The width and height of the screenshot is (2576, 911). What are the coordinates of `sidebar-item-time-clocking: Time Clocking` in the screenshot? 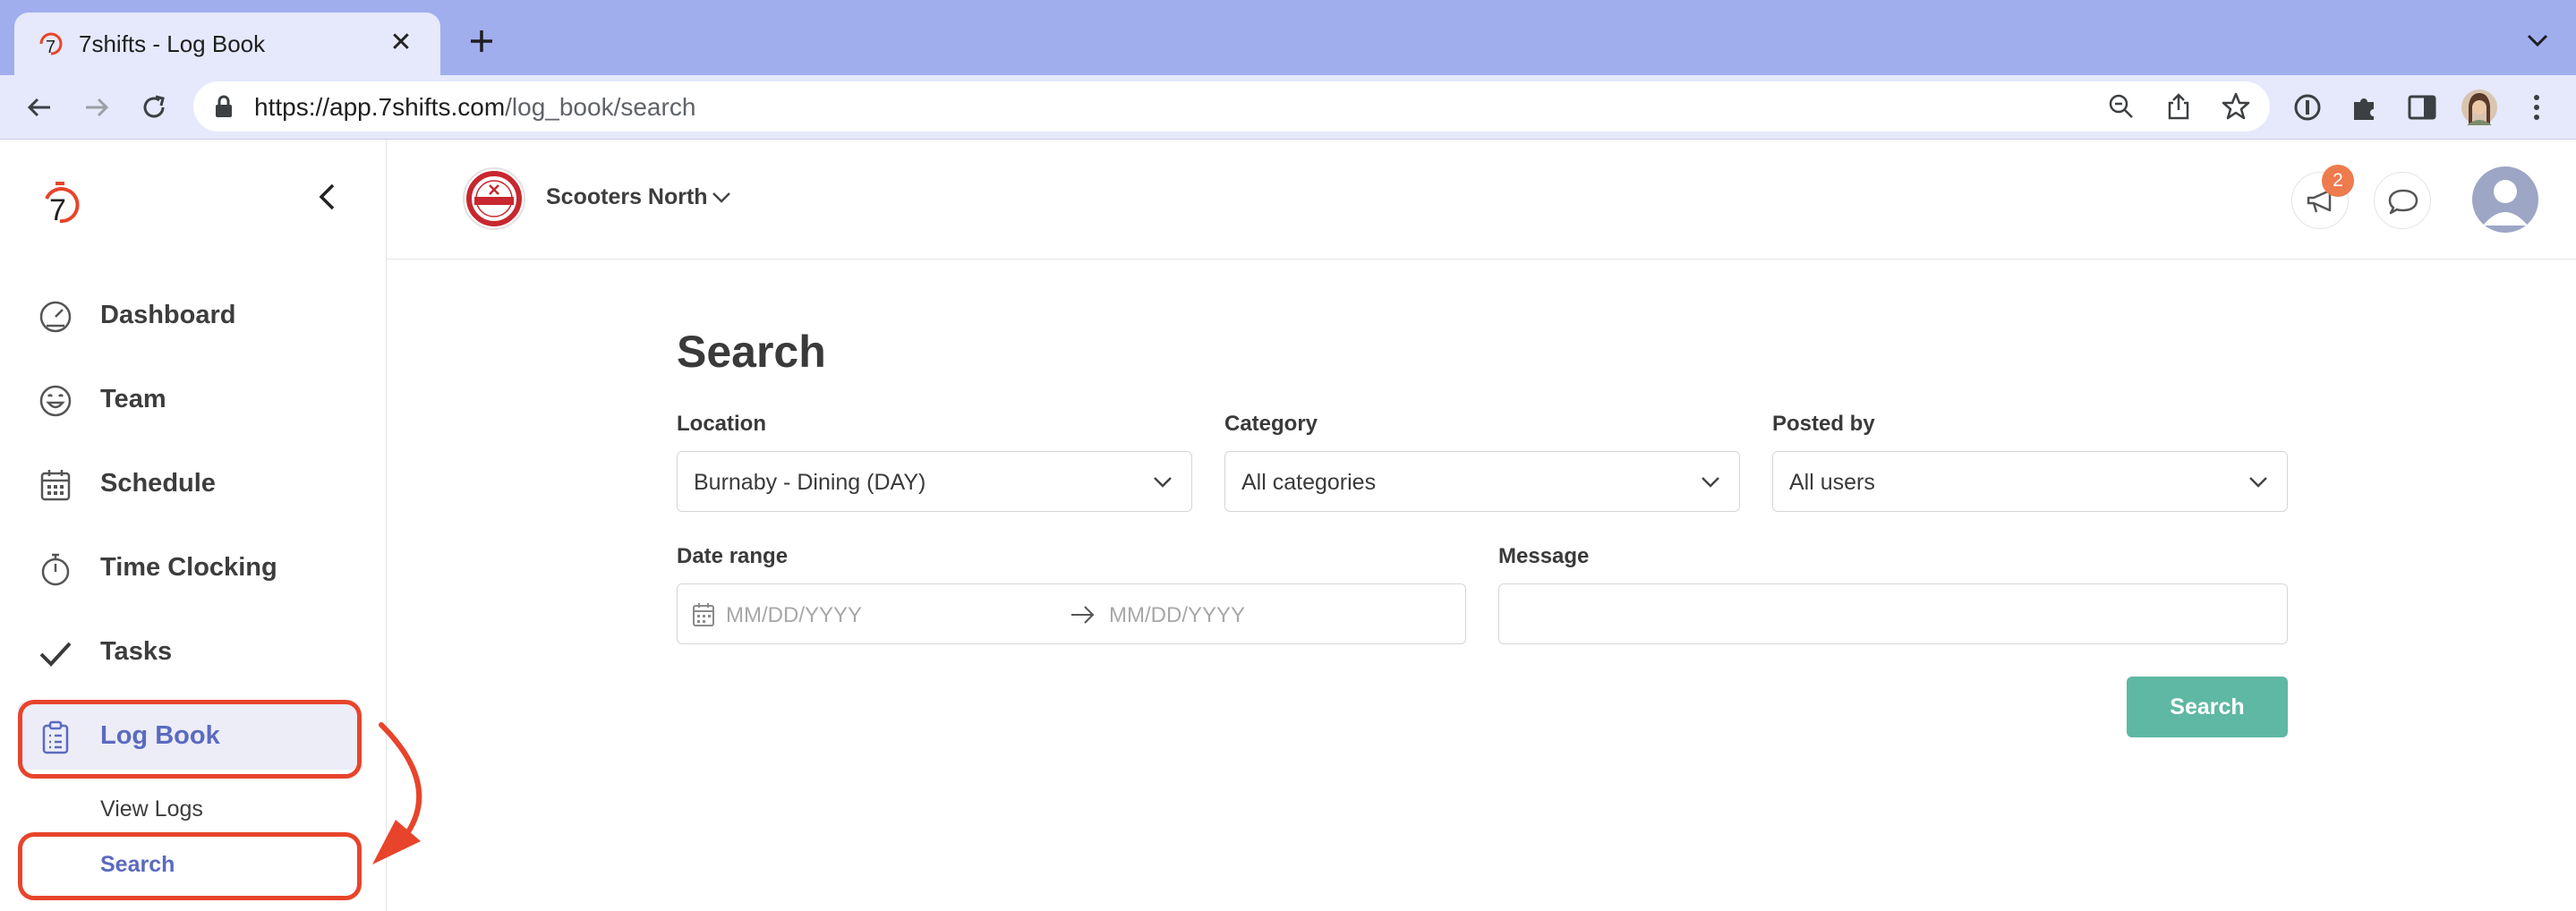 It's located at (188, 567).